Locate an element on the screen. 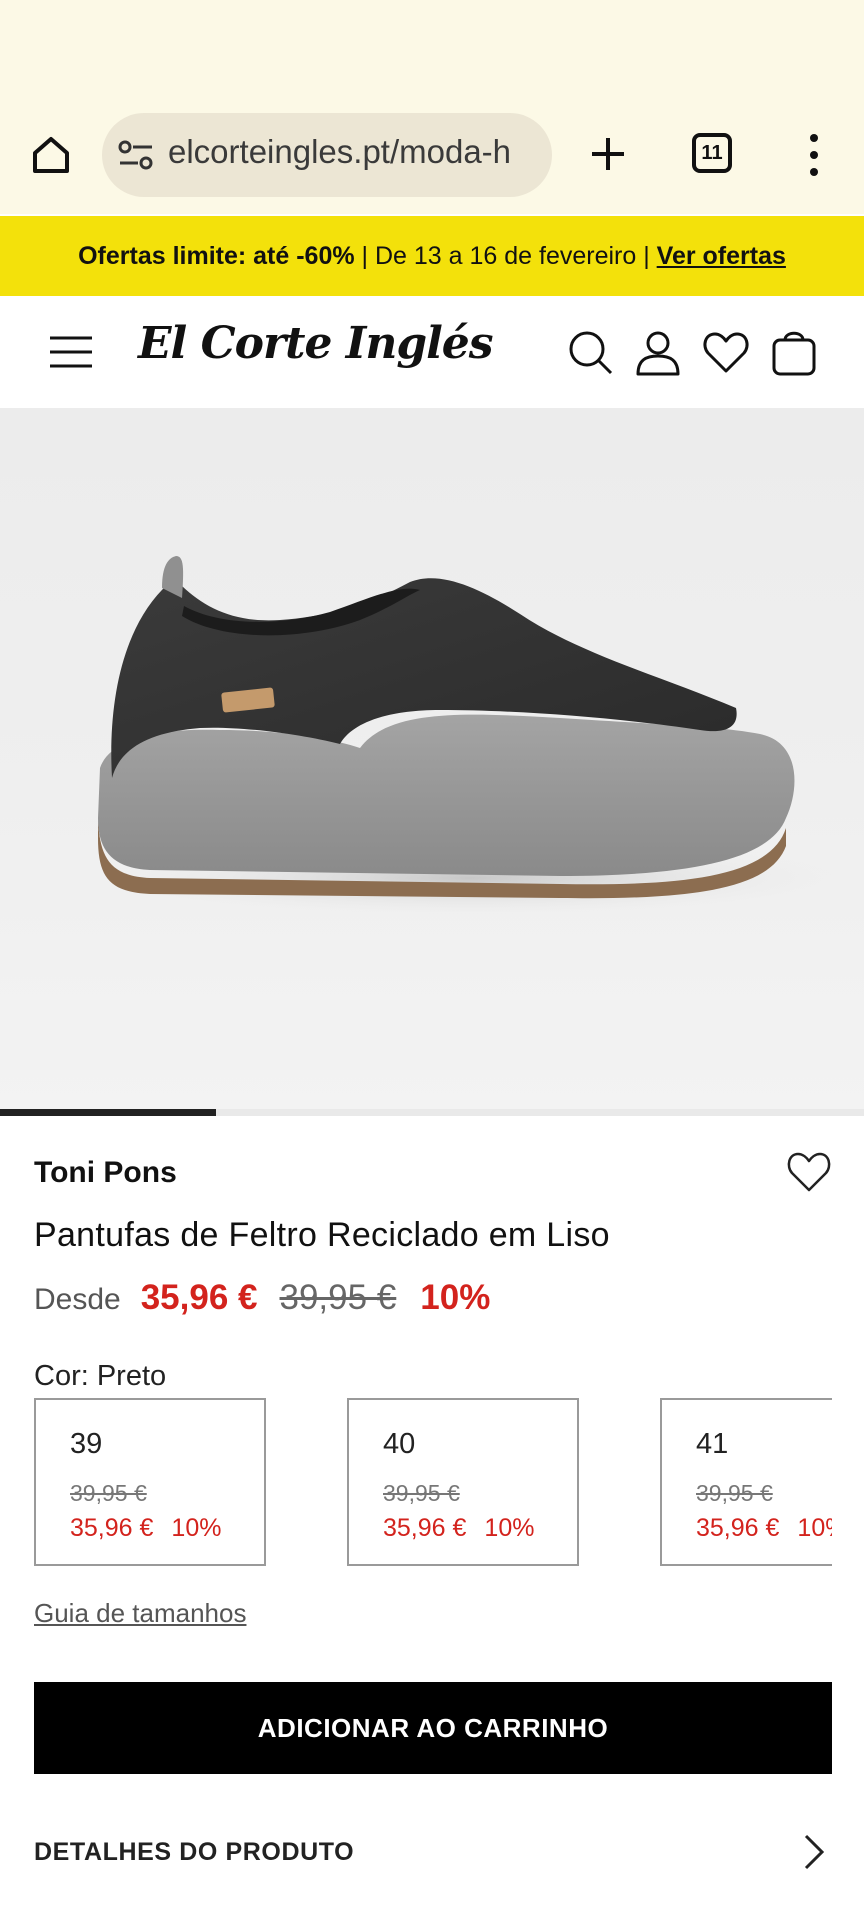  size-value: 41 is located at coordinates (712, 1444).